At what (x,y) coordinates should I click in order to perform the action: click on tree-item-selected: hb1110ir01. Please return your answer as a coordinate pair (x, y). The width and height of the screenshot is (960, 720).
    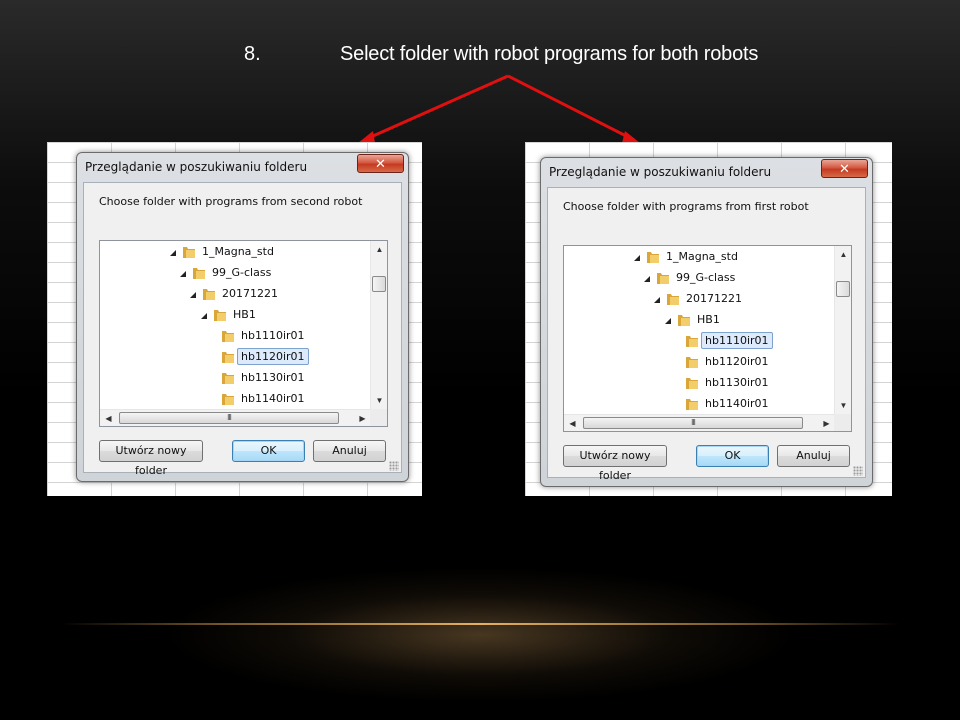
    Looking at the image, I should click on (729, 340).